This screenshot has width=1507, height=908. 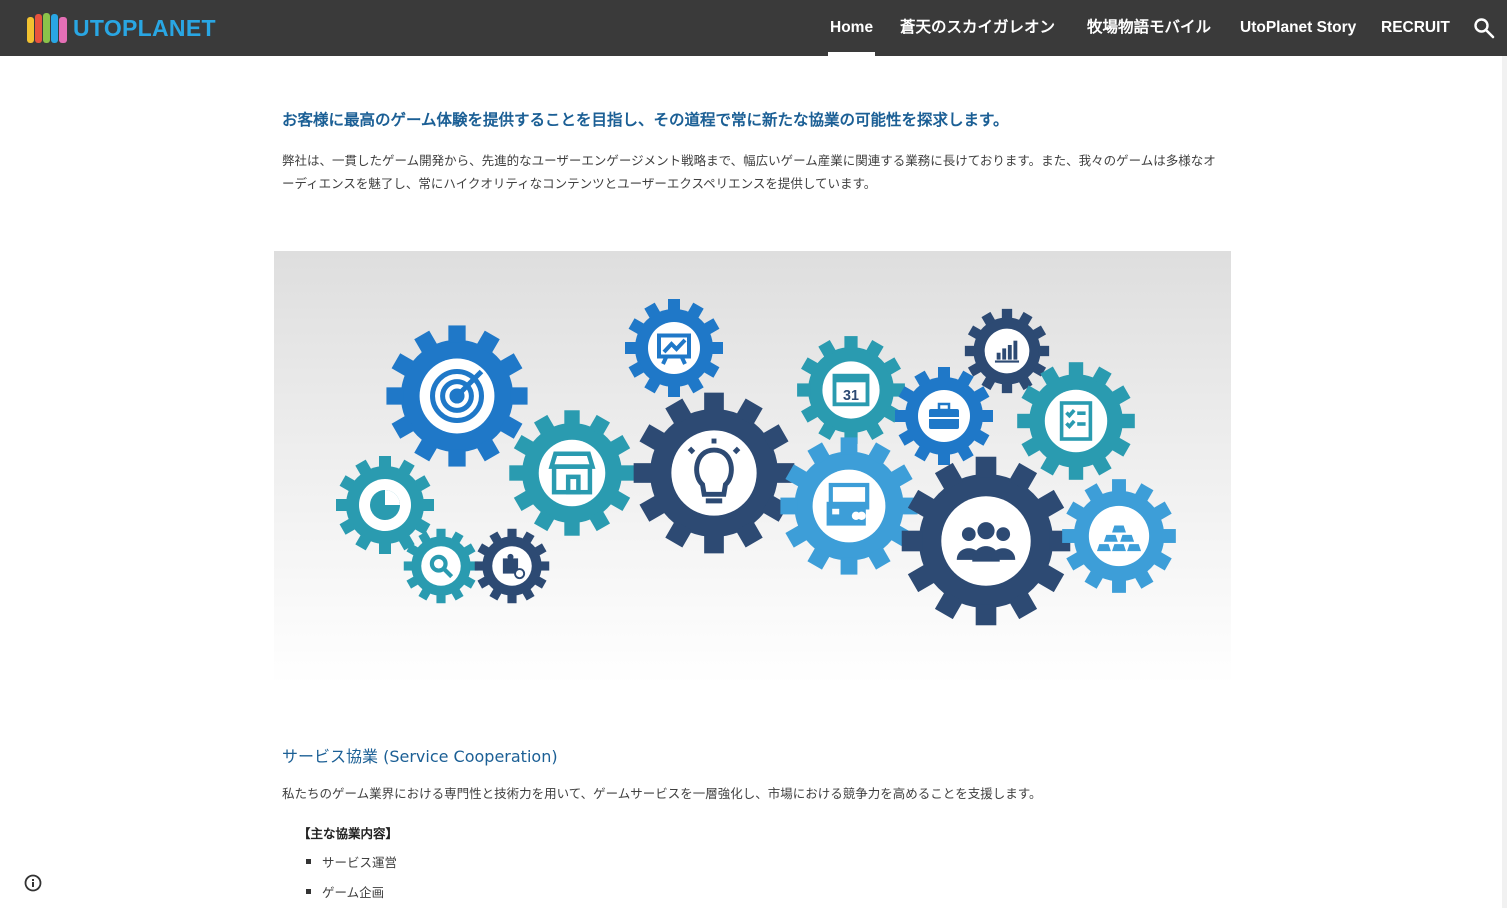 I want to click on calendar-gear: 31, so click(x=851, y=390).